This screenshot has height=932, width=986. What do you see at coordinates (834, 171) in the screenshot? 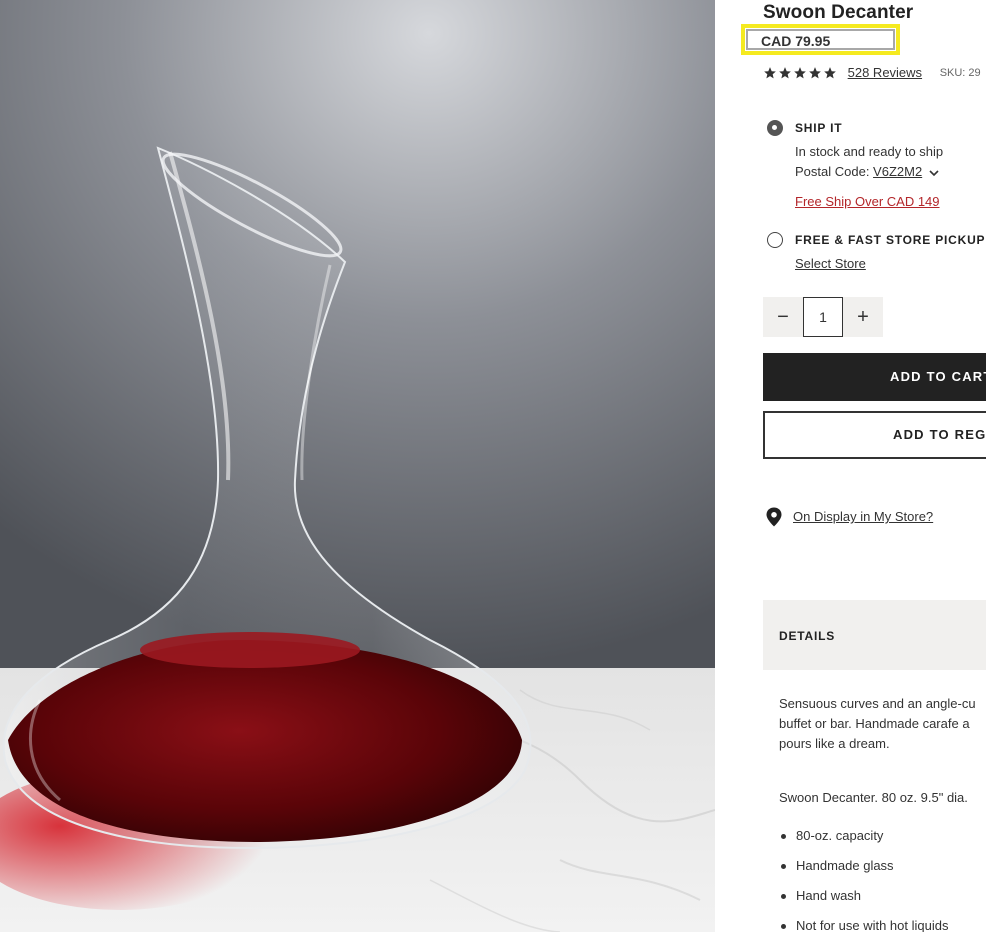
I see `postal-code-label: Postal Code:` at bounding box center [834, 171].